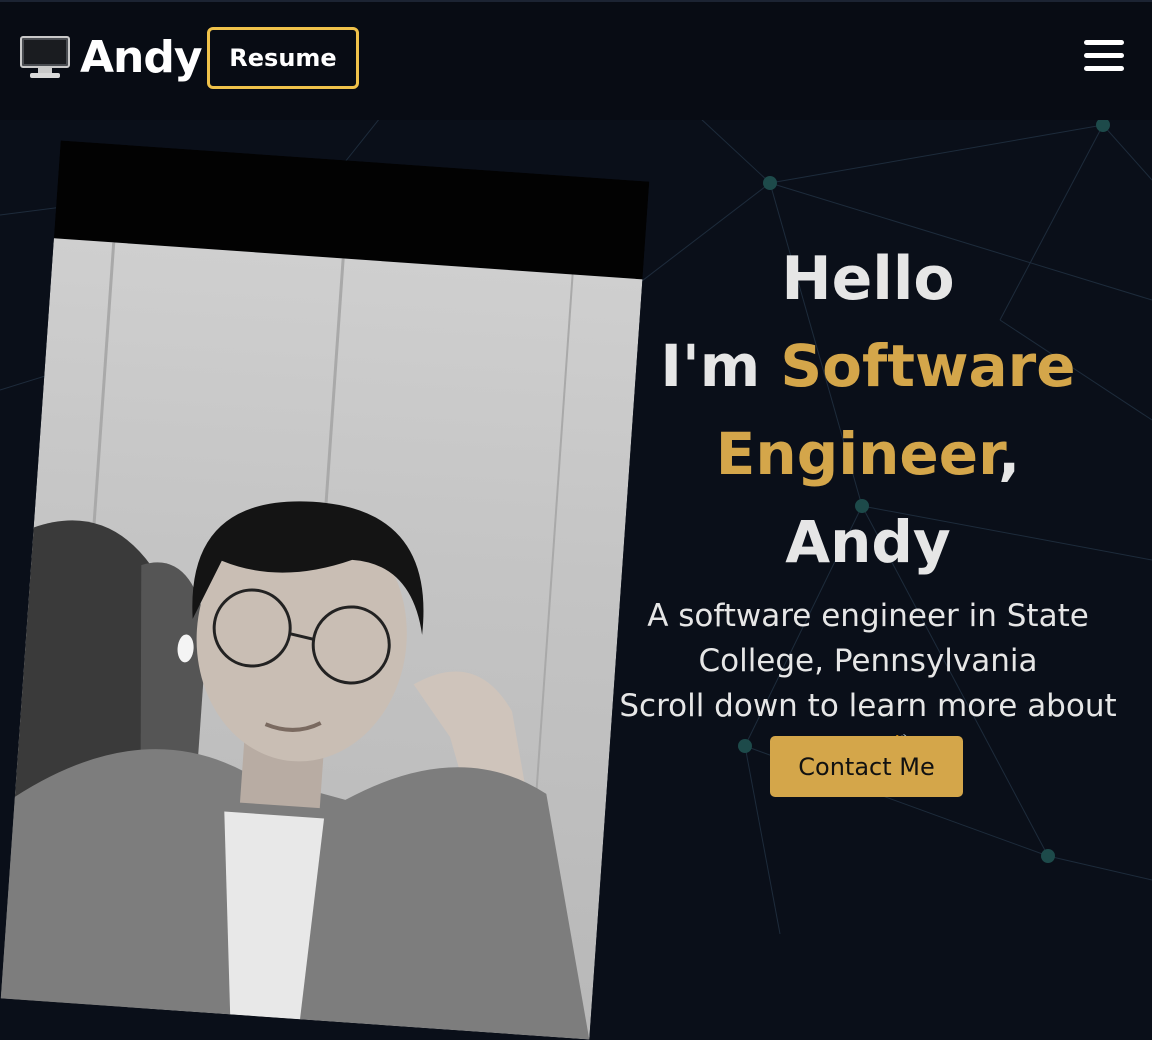 This screenshot has width=1152, height=1040. I want to click on brand: Andy, so click(111, 57).